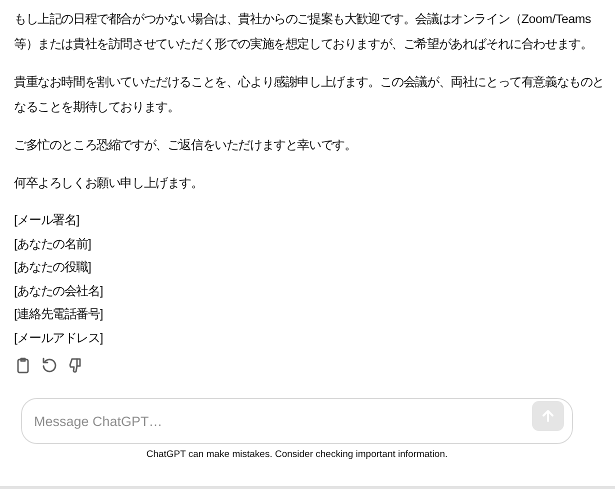 This screenshot has height=489, width=615. I want to click on signature-line: [連絡先電話番号], so click(59, 314).